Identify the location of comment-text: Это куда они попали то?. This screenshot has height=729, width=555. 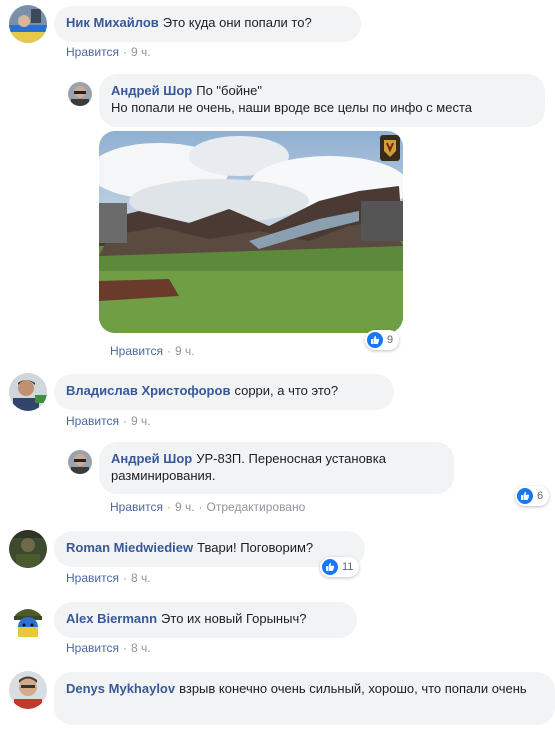
(237, 22).